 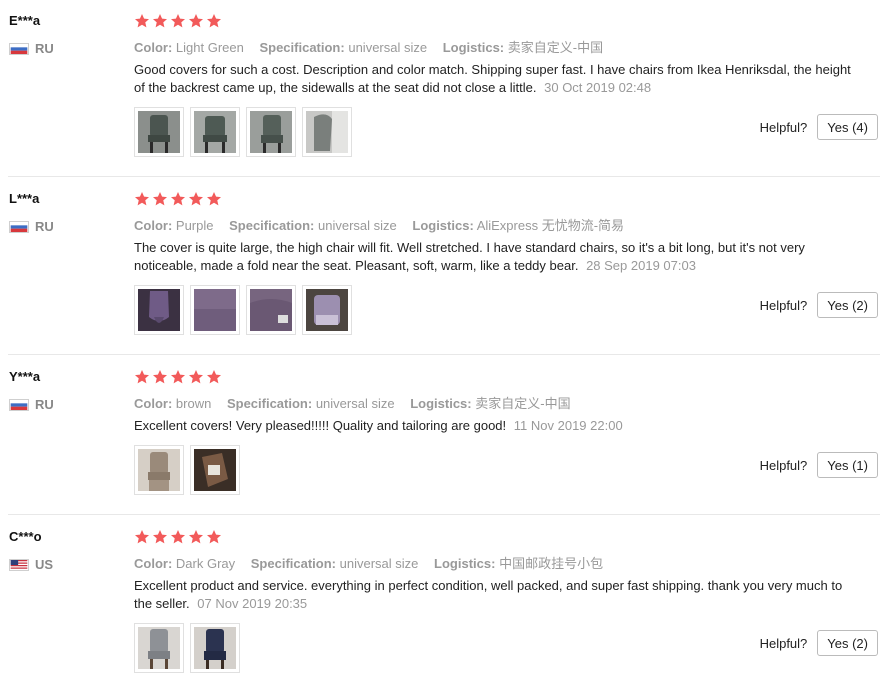 What do you see at coordinates (25, 536) in the screenshot?
I see `reviewer-name: C***o` at bounding box center [25, 536].